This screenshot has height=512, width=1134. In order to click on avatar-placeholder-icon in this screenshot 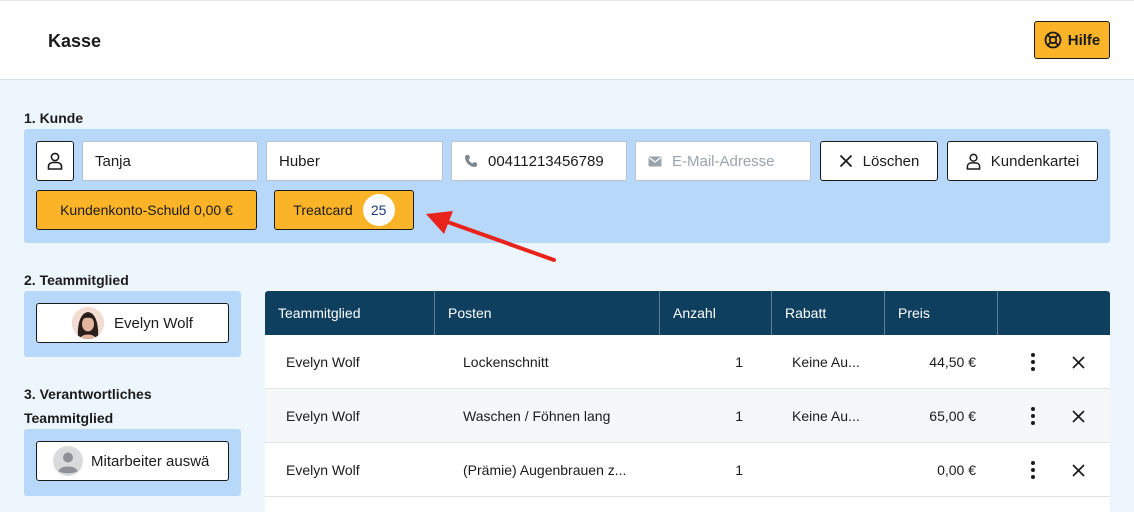, I will do `click(68, 461)`.